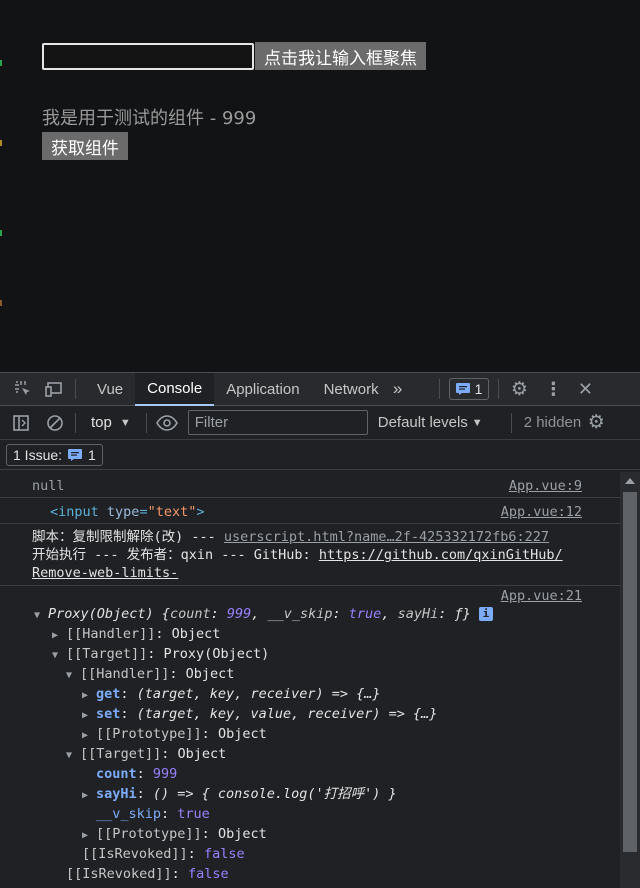 The image size is (640, 888). Describe the element at coordinates (128, 537) in the screenshot. I see `script-text-line1: 脚本：复制限制解除(改) ---` at that location.